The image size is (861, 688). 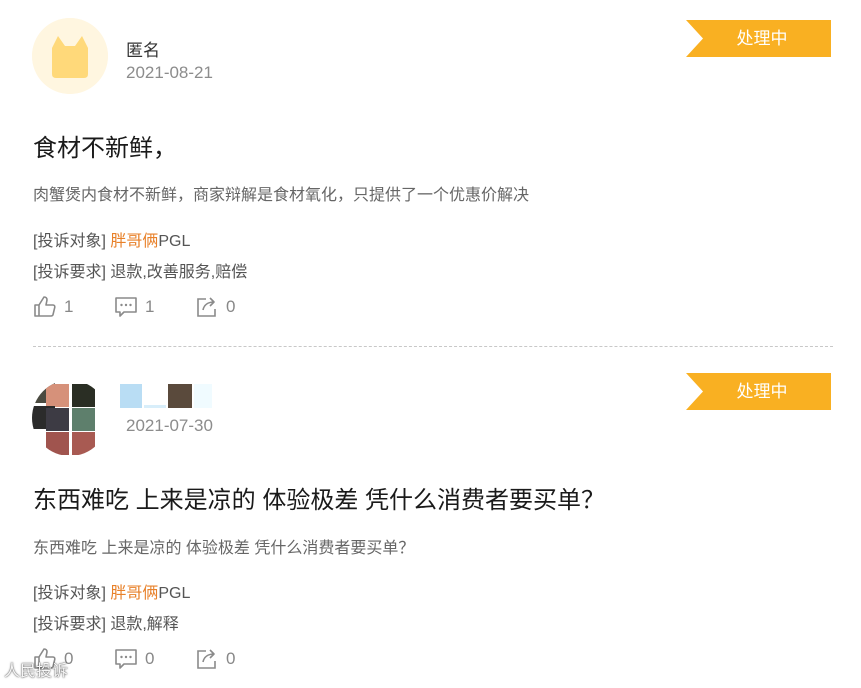 I want to click on thumbs-up-icon, so click(x=45, y=306).